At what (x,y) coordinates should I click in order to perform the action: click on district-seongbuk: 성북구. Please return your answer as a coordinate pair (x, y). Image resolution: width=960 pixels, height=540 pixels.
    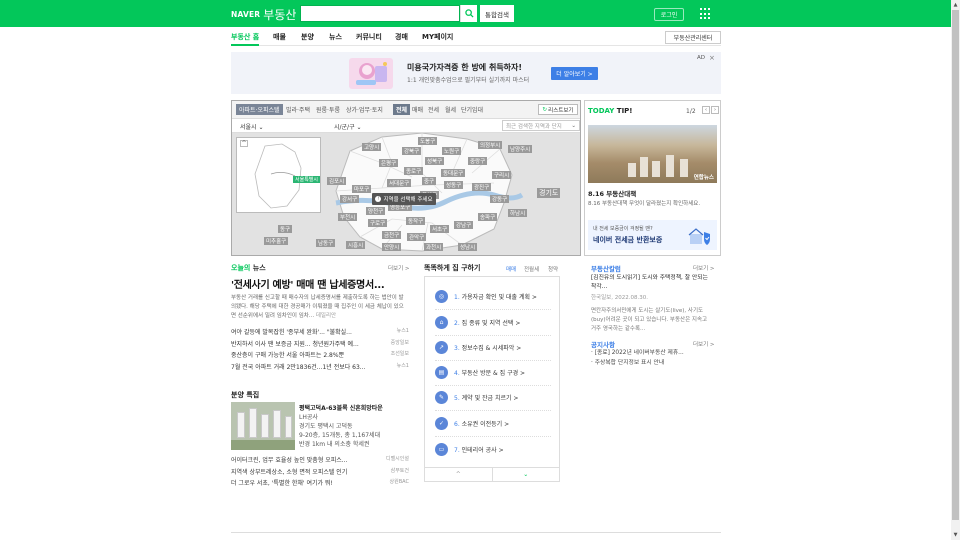
    Looking at the image, I should click on (435, 161).